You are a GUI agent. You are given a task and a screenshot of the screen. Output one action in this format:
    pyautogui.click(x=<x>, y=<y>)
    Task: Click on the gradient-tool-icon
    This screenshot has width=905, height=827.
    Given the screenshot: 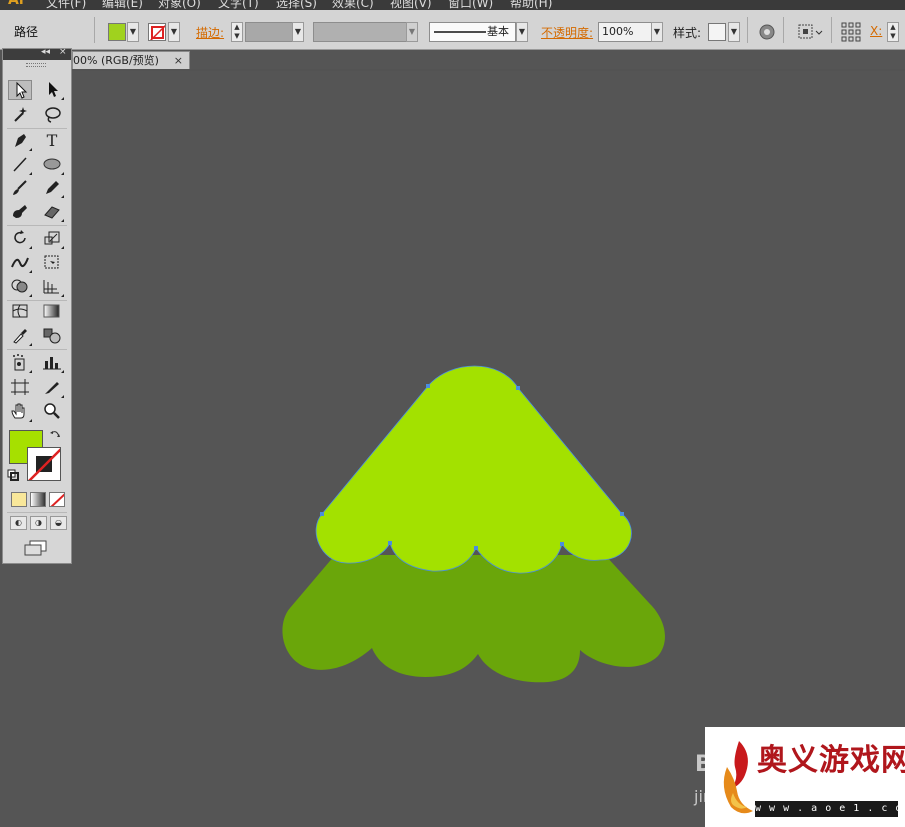 What is the action you would take?
    pyautogui.click(x=52, y=312)
    